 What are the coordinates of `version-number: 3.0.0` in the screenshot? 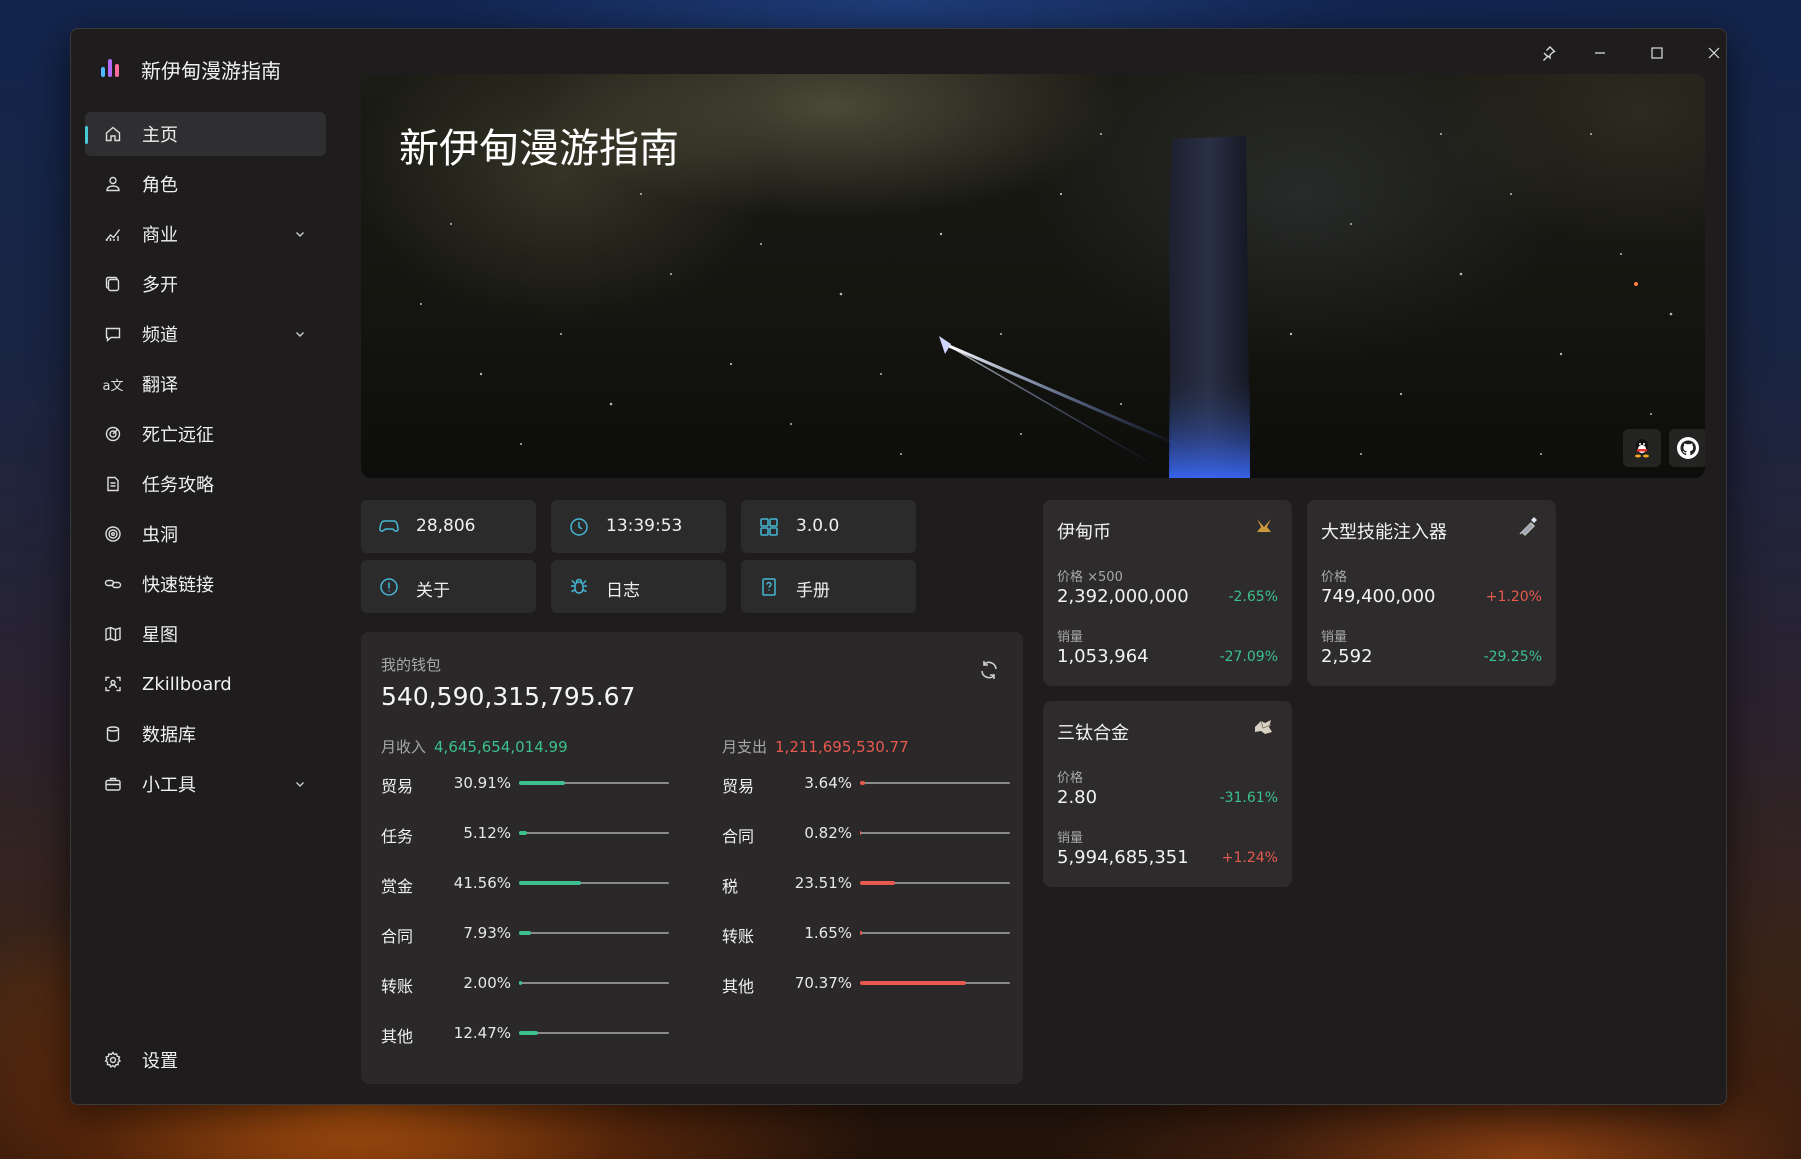 It's located at (818, 526).